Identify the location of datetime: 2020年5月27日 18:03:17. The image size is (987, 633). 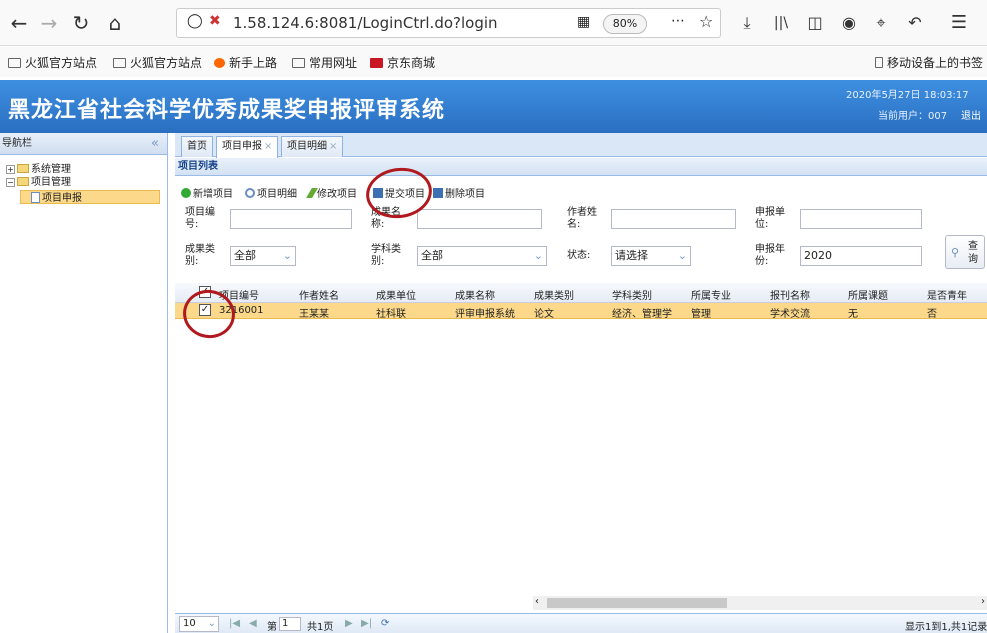
(907, 95).